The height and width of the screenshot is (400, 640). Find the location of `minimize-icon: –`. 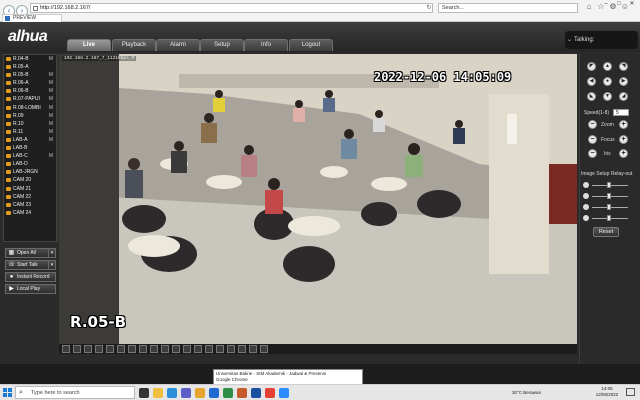

minimize-icon: – is located at coordinates (606, 4).